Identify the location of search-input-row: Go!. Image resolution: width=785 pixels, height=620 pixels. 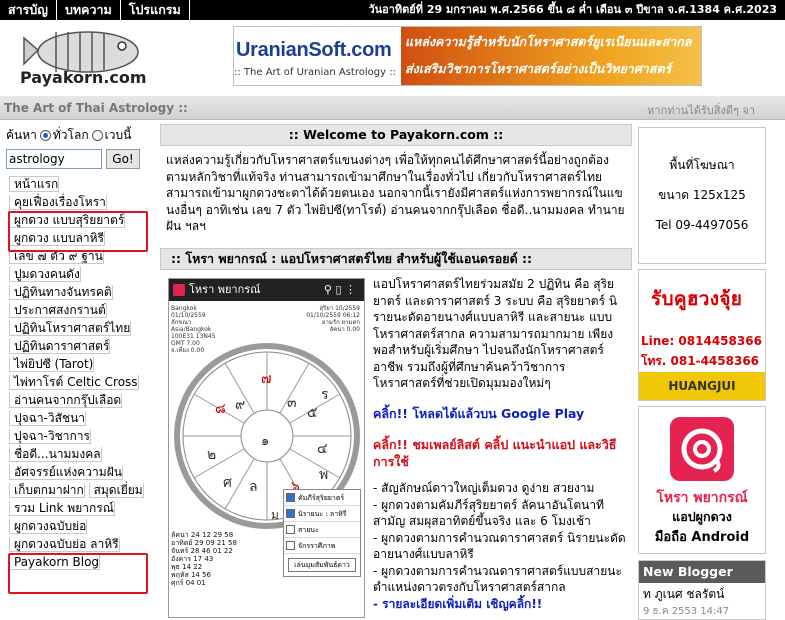
(77, 159).